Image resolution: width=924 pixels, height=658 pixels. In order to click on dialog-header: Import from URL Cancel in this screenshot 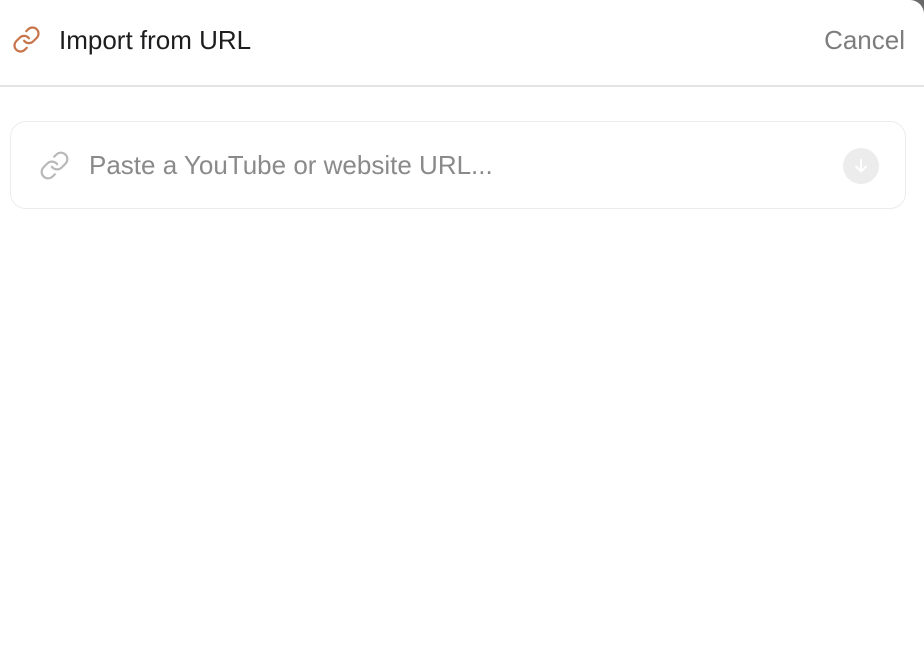, I will do `click(462, 43)`.